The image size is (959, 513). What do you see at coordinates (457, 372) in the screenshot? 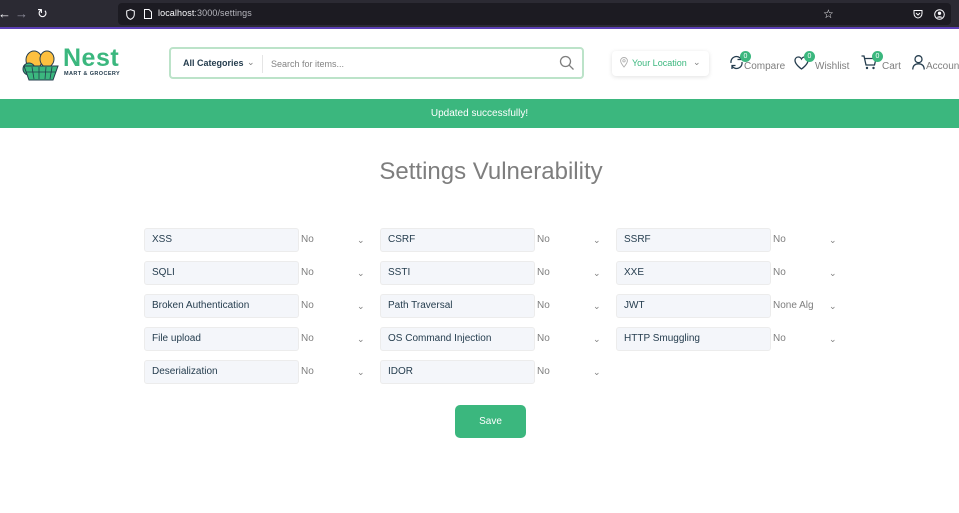
I see `setting-label: IDOR` at bounding box center [457, 372].